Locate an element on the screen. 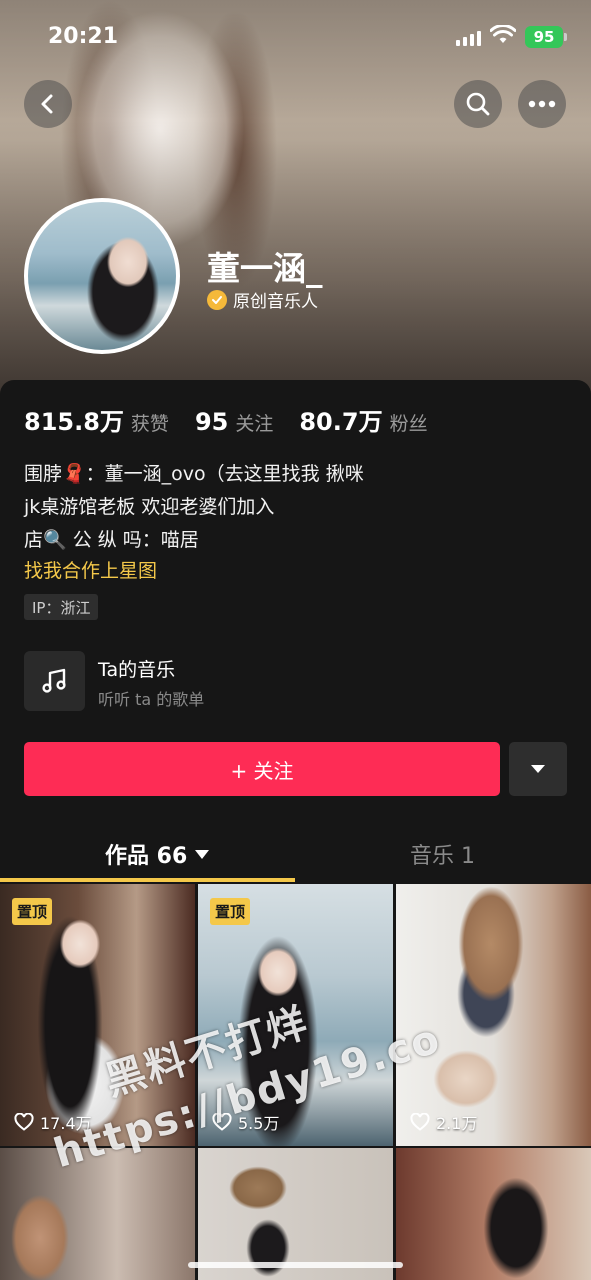  status-bar: 20:21 95 is located at coordinates (295, 35).